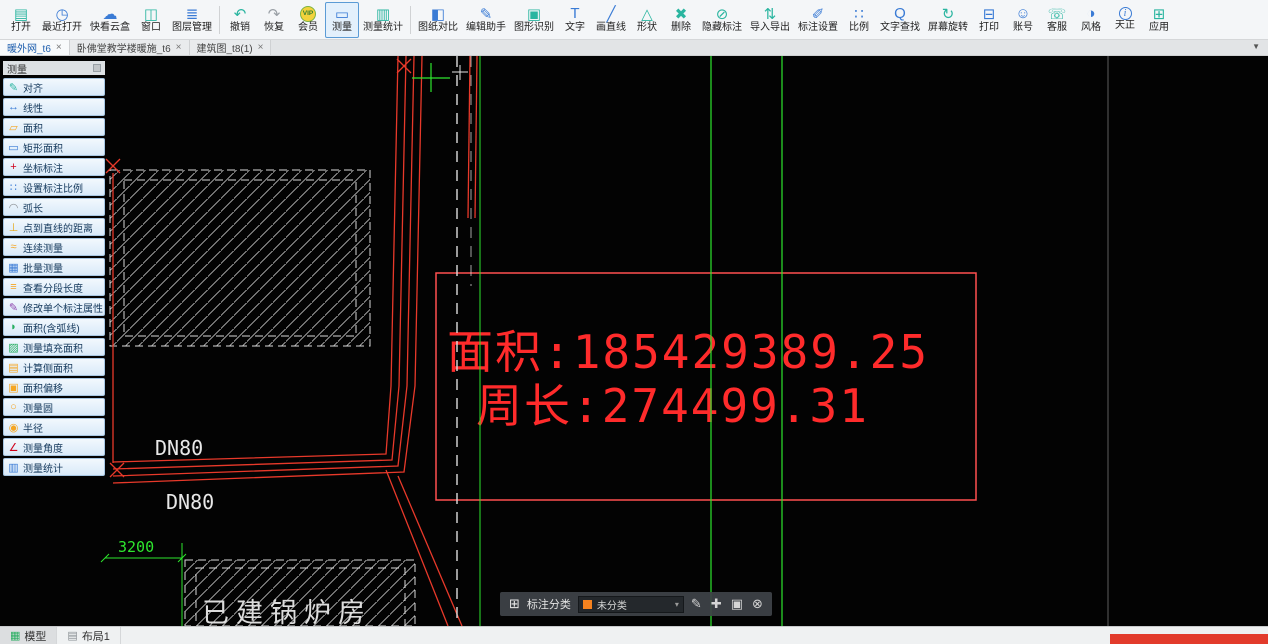 This screenshot has height=644, width=1268. I want to click on measure-tool-fill-area: ▨ 测量填充面积, so click(54, 347).